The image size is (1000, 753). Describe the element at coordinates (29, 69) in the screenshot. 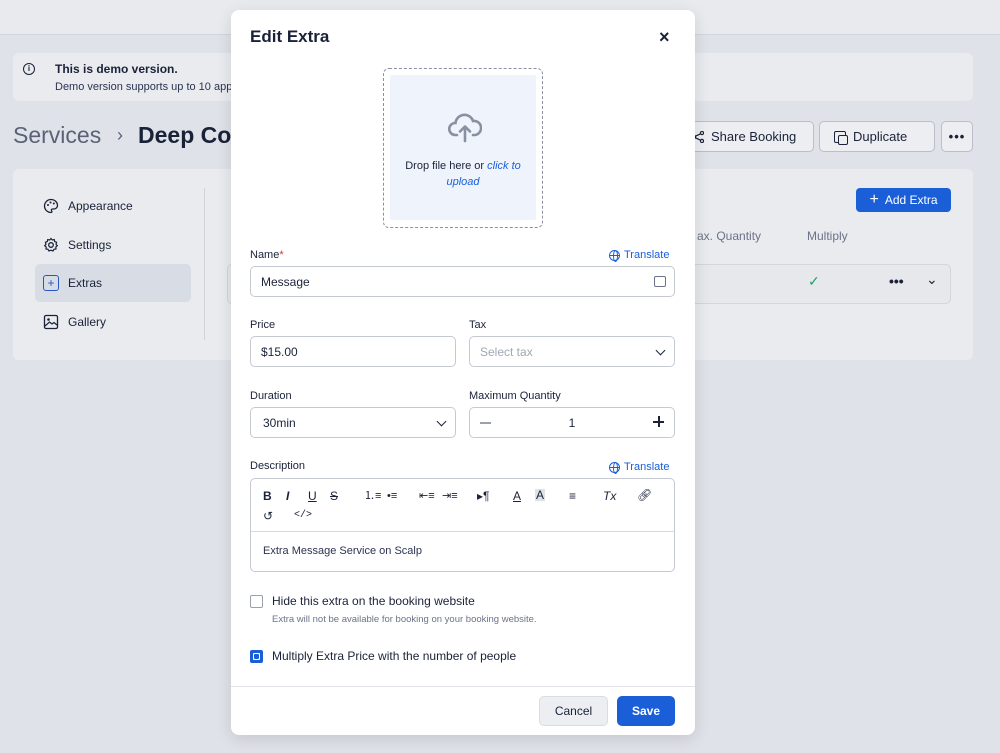

I see `info-icon: i` at that location.